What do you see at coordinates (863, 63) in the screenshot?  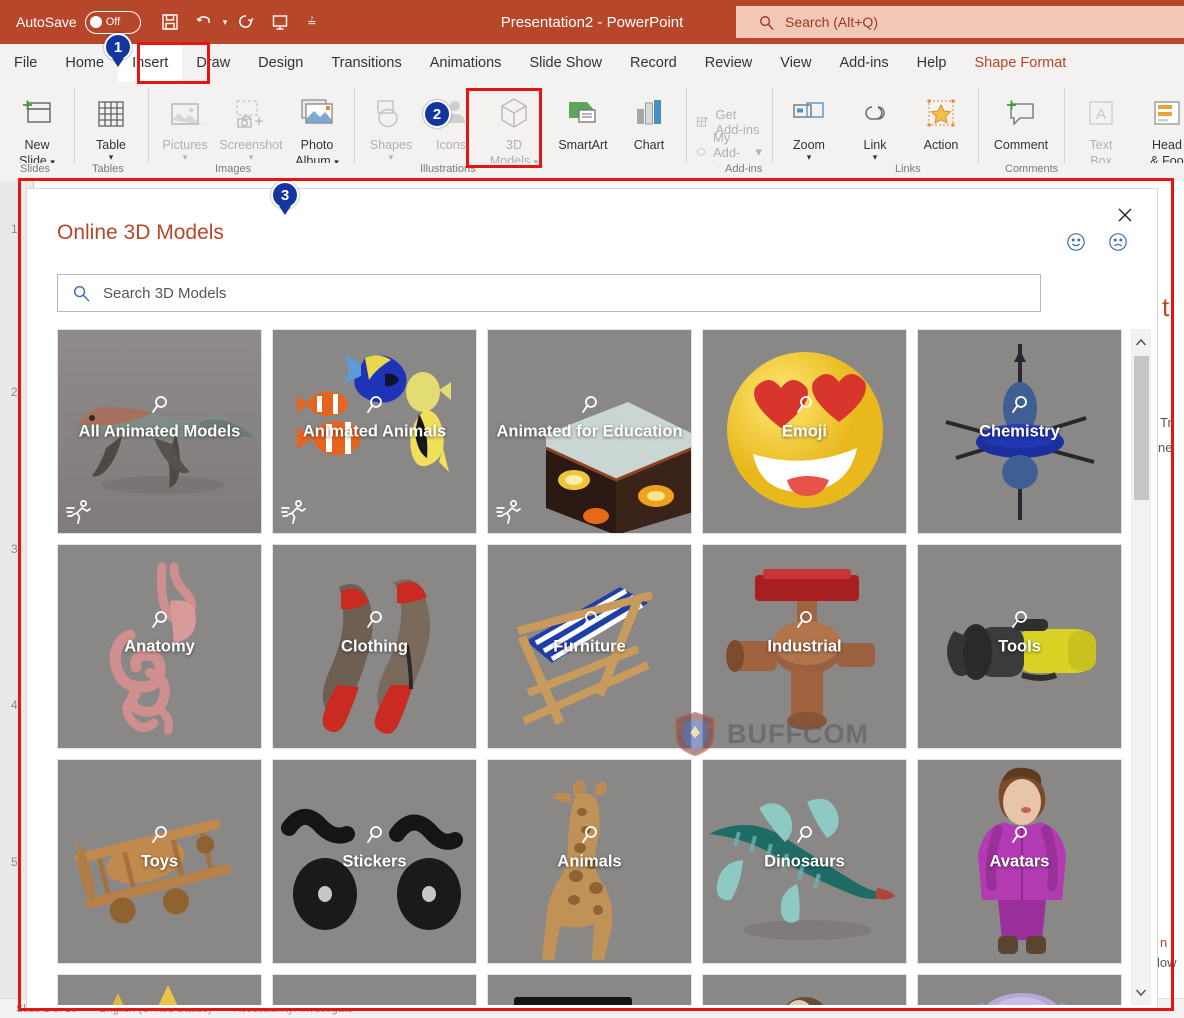 I see `tab-add-ins: Add-ins` at bounding box center [863, 63].